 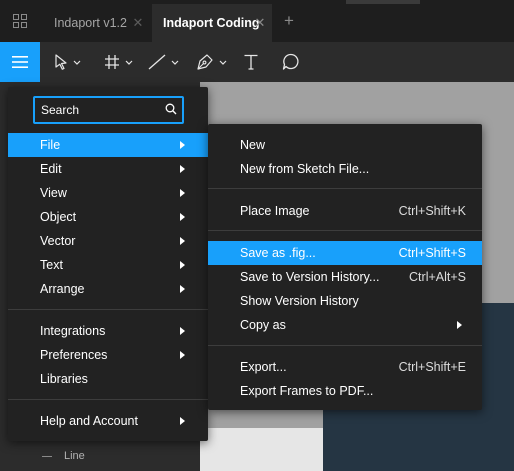 What do you see at coordinates (74, 355) in the screenshot?
I see `menu-item-label: Preferences` at bounding box center [74, 355].